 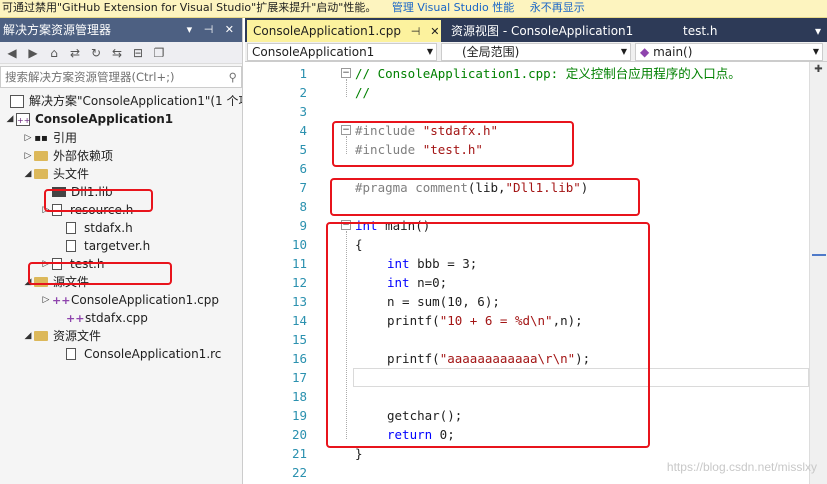 What do you see at coordinates (117, 246) in the screenshot?
I see `tree-item-label: targetver.h` at bounding box center [117, 246].